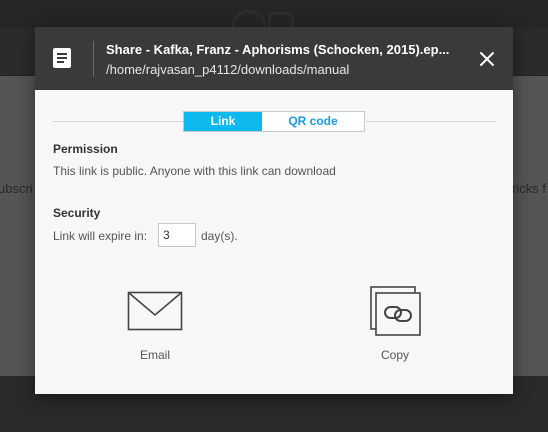 The height and width of the screenshot is (432, 548). What do you see at coordinates (177, 235) in the screenshot?
I see `expire-days-input` at bounding box center [177, 235].